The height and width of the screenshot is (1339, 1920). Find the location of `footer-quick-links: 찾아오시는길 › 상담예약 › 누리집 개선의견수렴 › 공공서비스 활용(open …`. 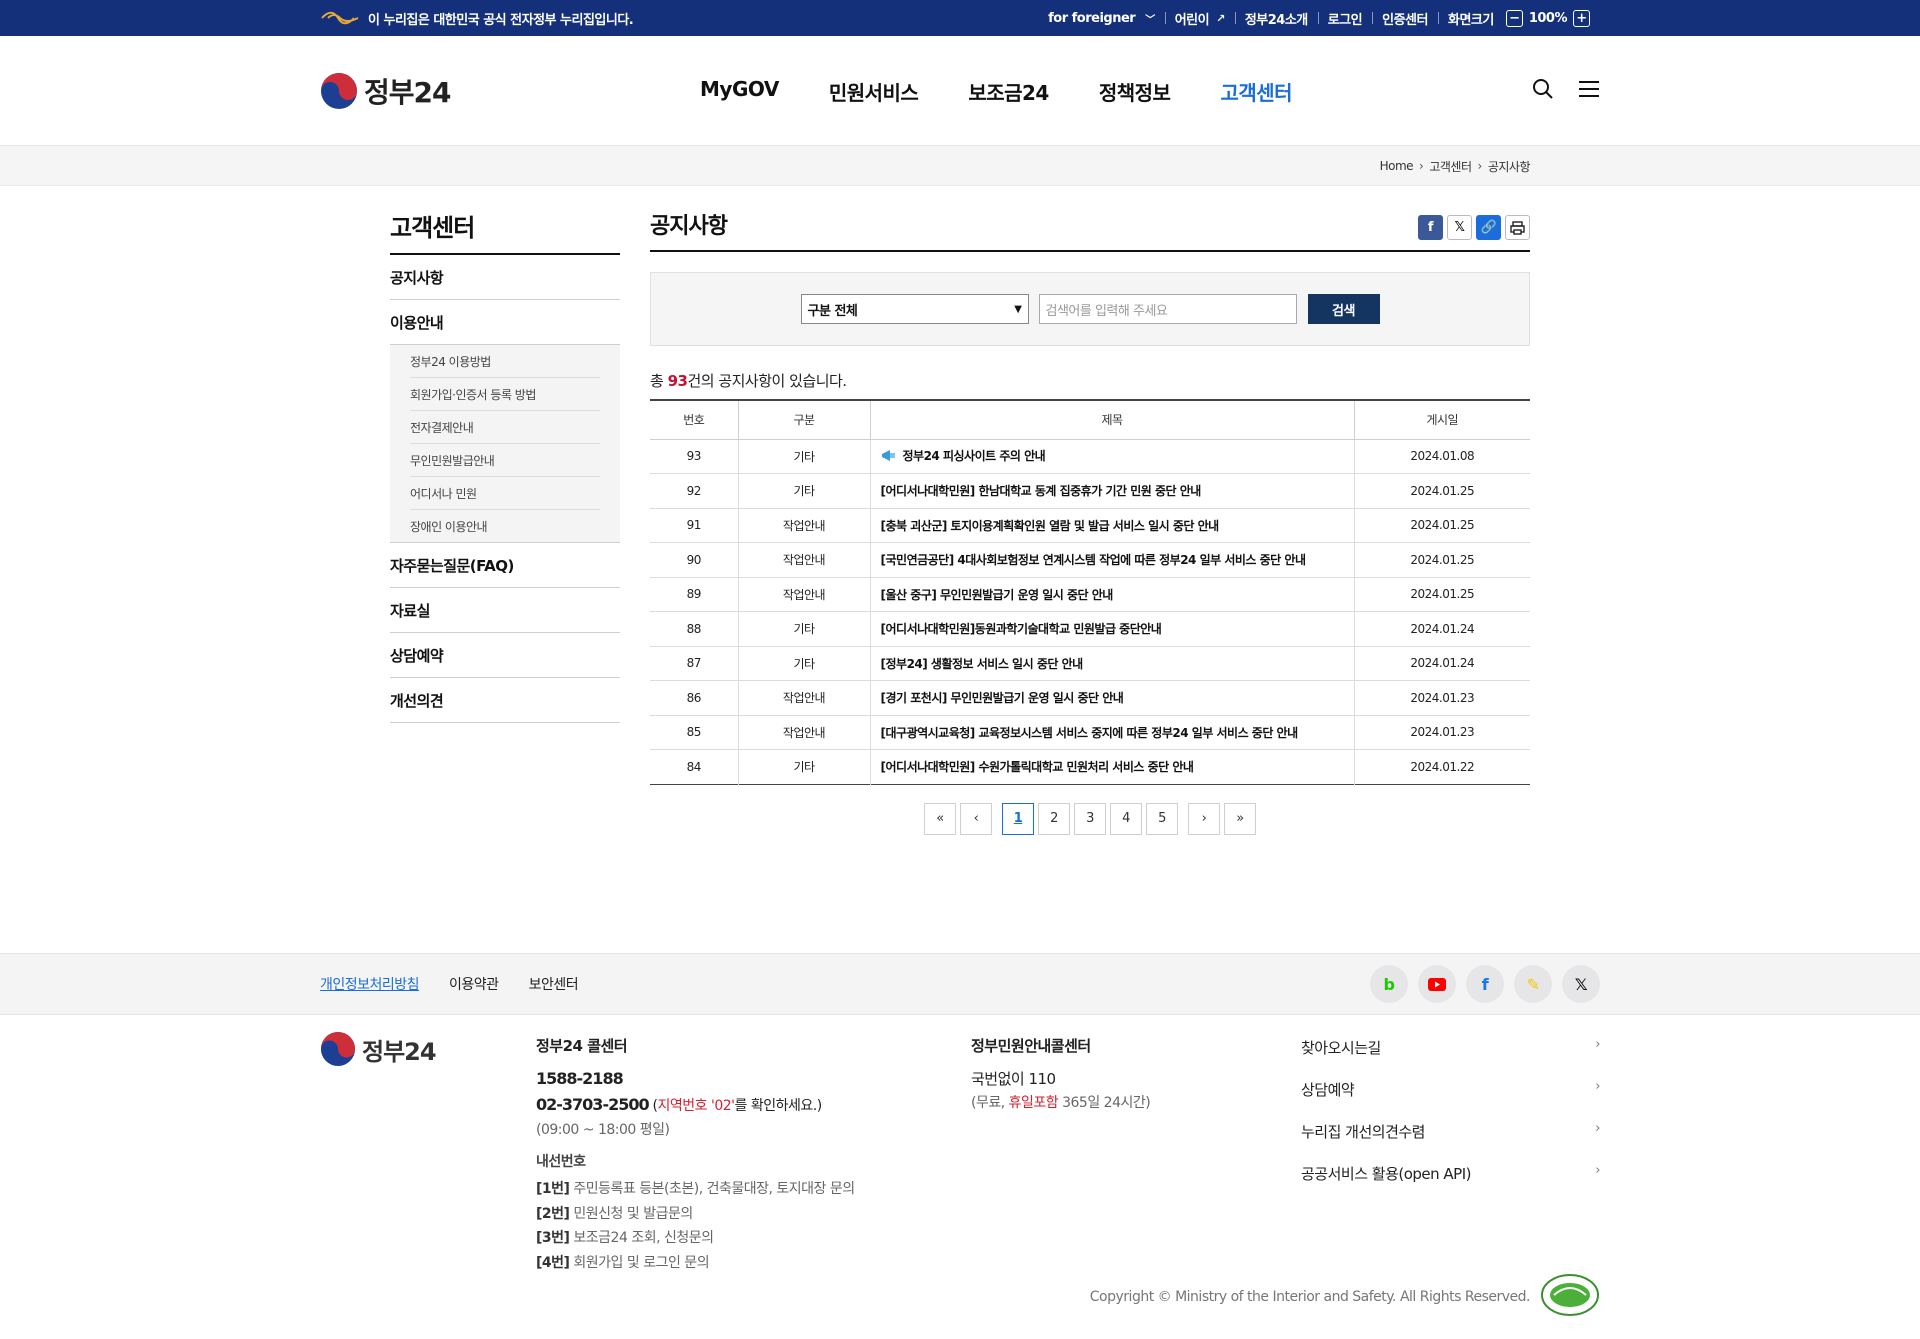

footer-quick-links: 찾아오시는길 › 상담예약 › 누리집 개선의견수렴 › 공공서비스 활용(open … is located at coordinates (1450, 1121).